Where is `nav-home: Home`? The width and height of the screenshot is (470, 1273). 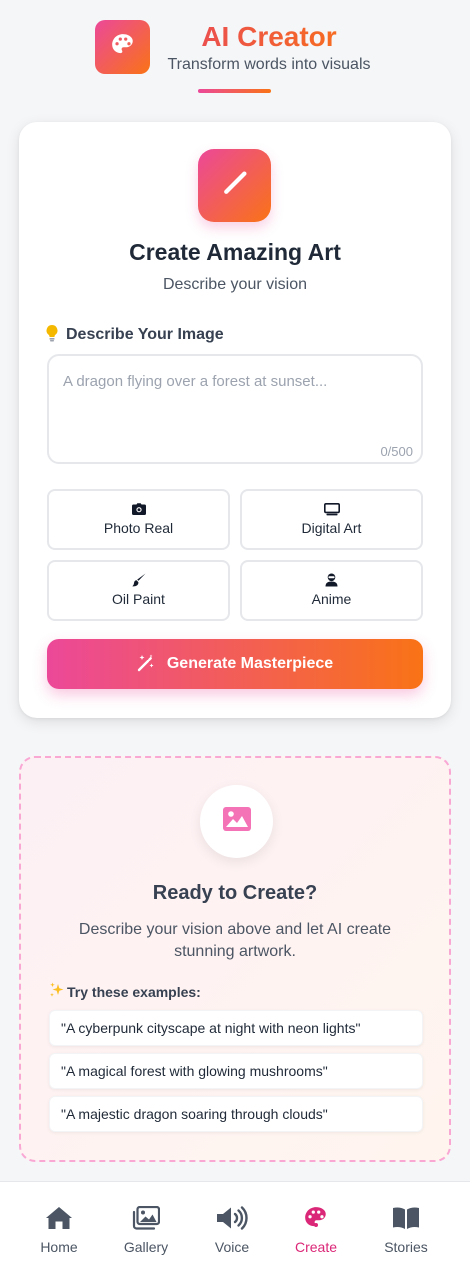
nav-home: Home is located at coordinates (59, 1227).